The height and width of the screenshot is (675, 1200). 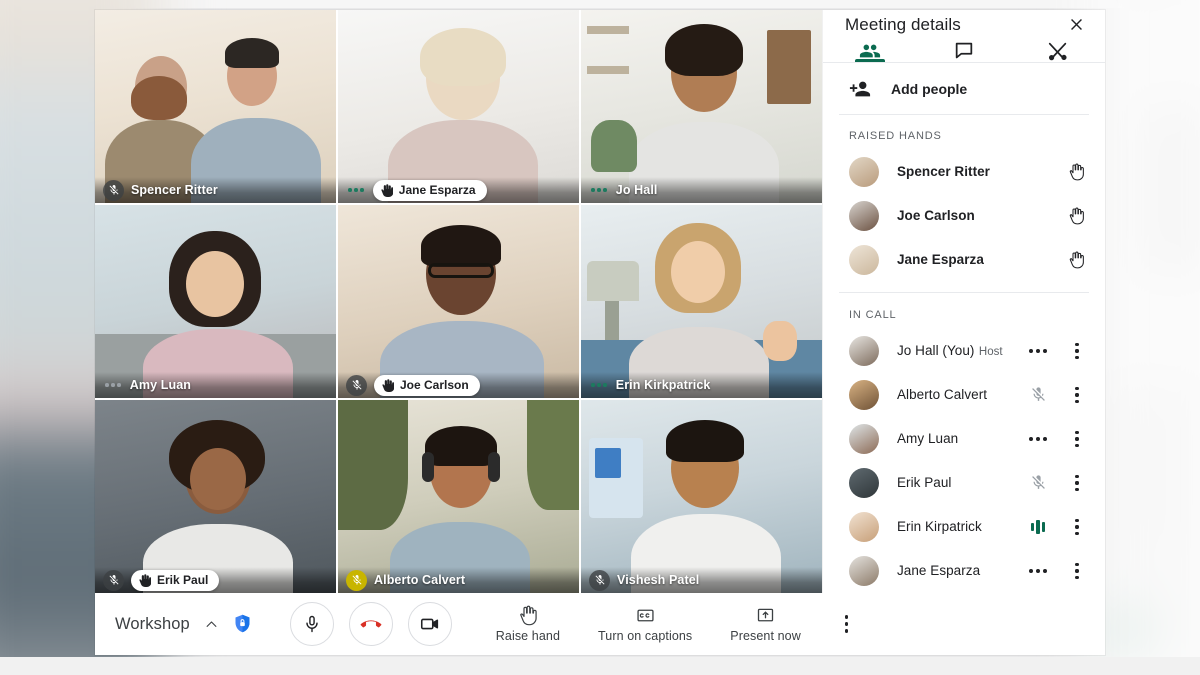 I want to click on add-person-icon, so click(x=860, y=89).